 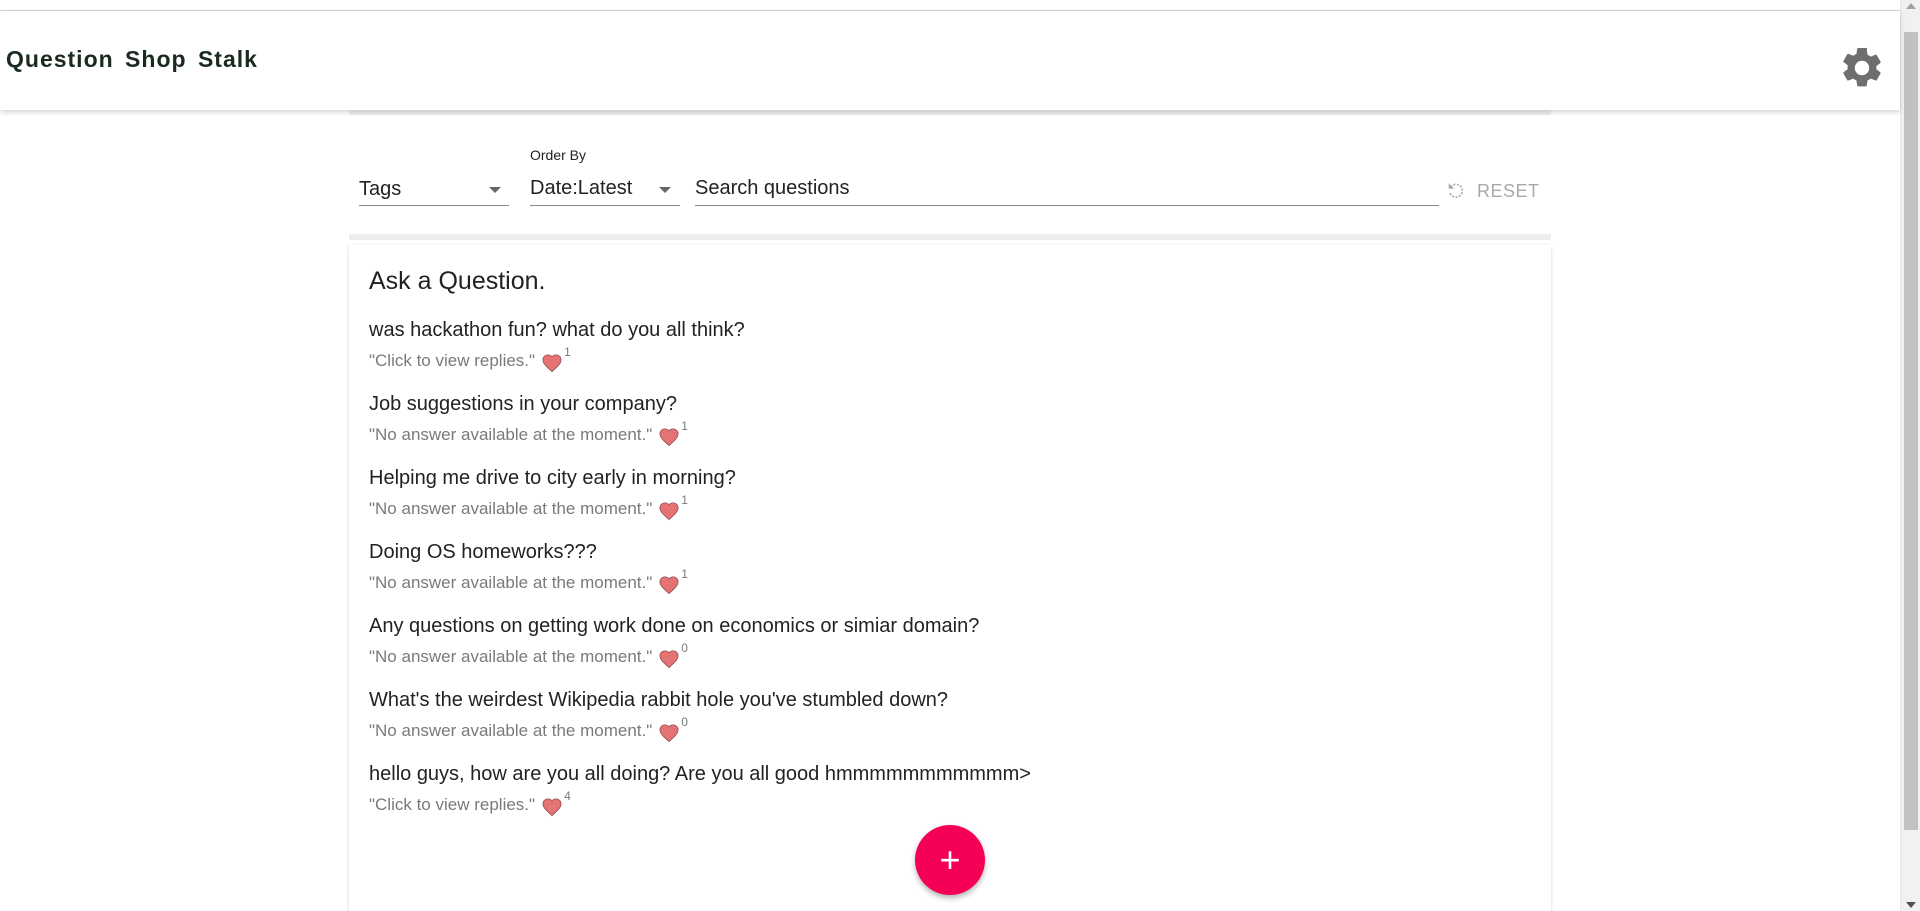 I want to click on app-bar: Question Shop Stalk, so click(x=950, y=60).